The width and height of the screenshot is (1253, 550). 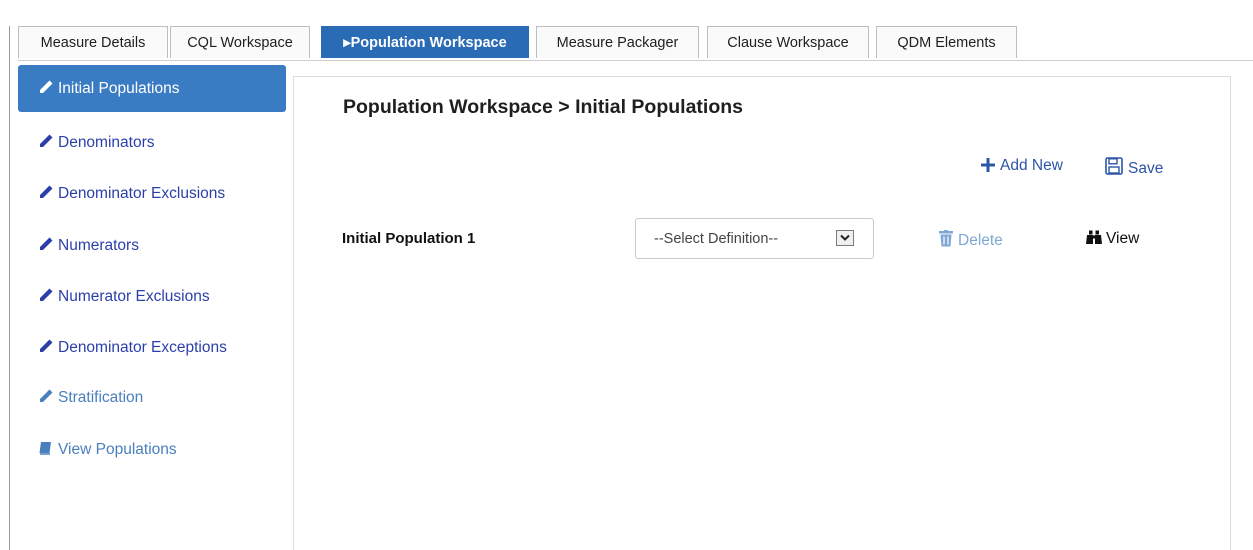 What do you see at coordinates (617, 42) in the screenshot?
I see `tab-measure-packager: Measure Packager` at bounding box center [617, 42].